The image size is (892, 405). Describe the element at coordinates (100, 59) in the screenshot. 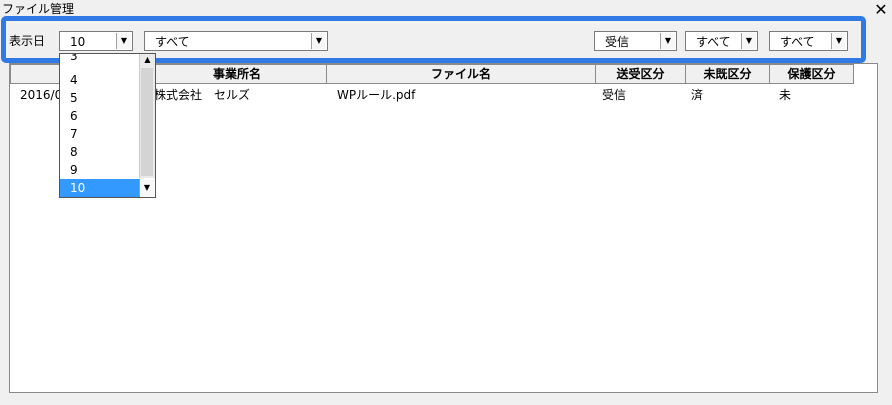

I see `dropdown-option: 3` at that location.